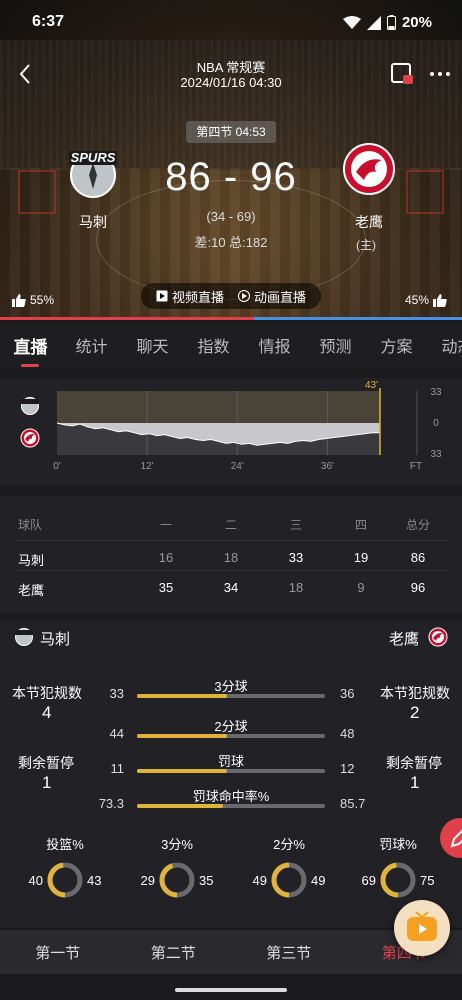 The width and height of the screenshot is (462, 1000). I want to click on home-indicator: (主), so click(366, 245).